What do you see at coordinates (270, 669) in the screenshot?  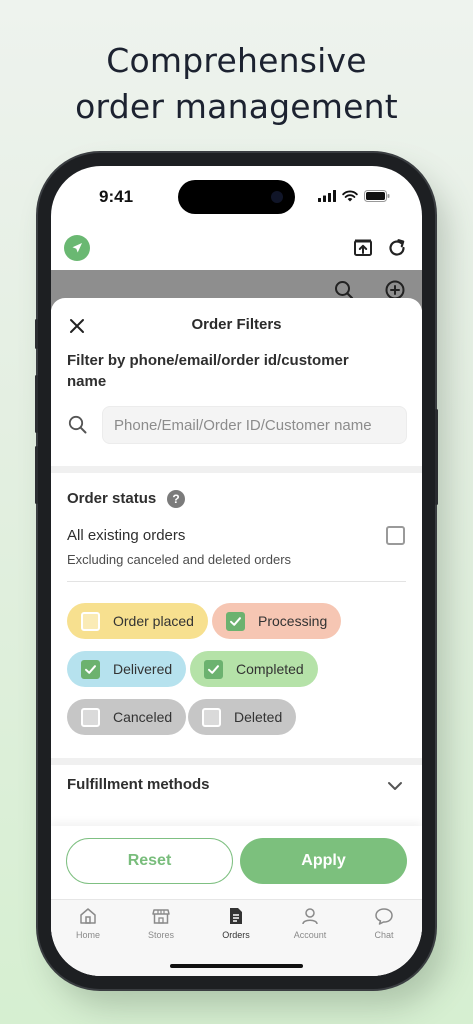 I see `status-chip-label: Completed` at bounding box center [270, 669].